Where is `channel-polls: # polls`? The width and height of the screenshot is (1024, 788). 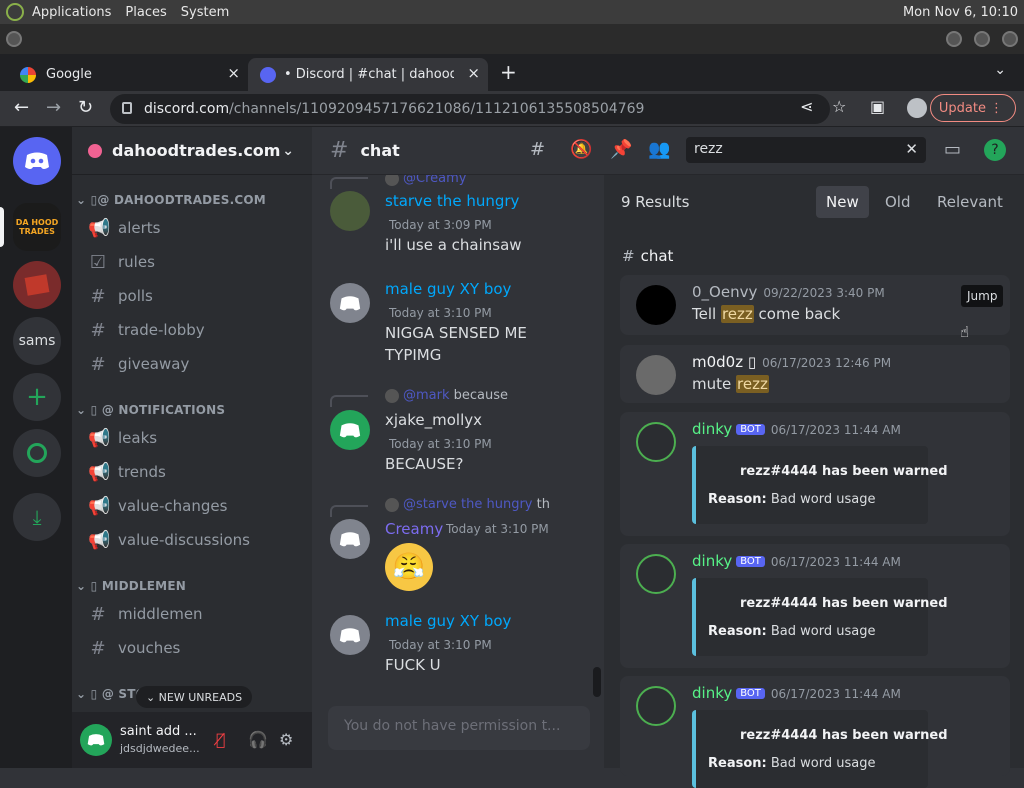 channel-polls: # polls is located at coordinates (196, 296).